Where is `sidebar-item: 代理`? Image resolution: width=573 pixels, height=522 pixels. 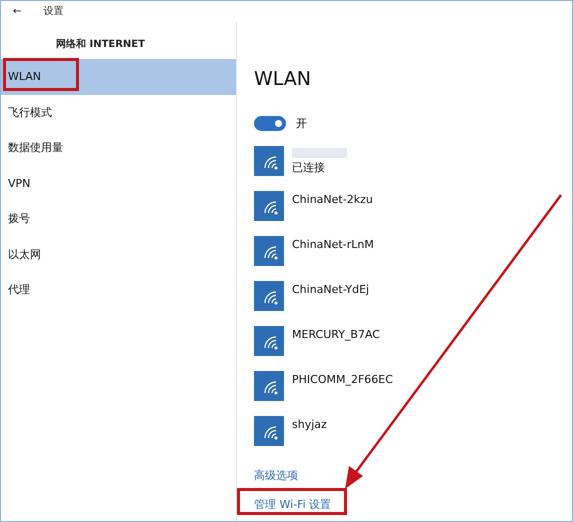 sidebar-item: 代理 is located at coordinates (118, 290).